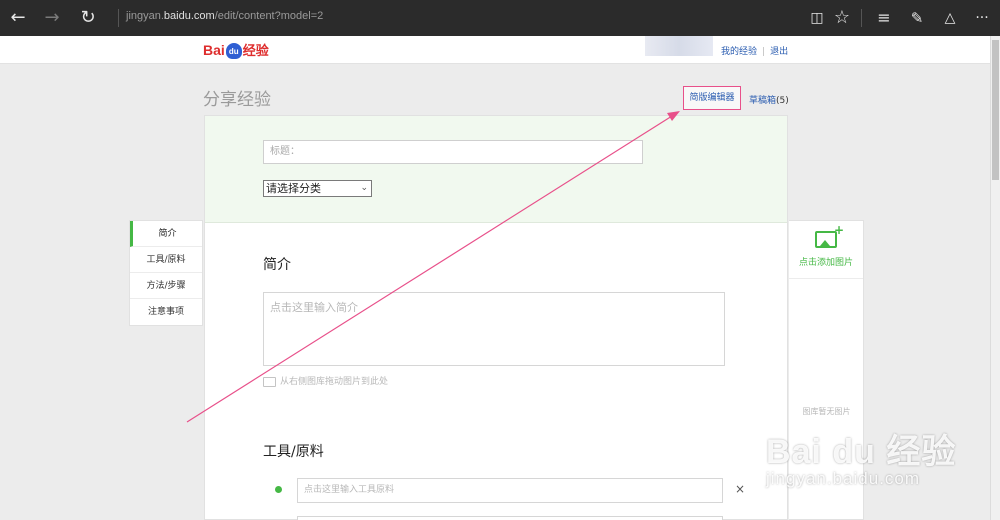 The width and height of the screenshot is (1000, 520). I want to click on avatar, so click(679, 46).